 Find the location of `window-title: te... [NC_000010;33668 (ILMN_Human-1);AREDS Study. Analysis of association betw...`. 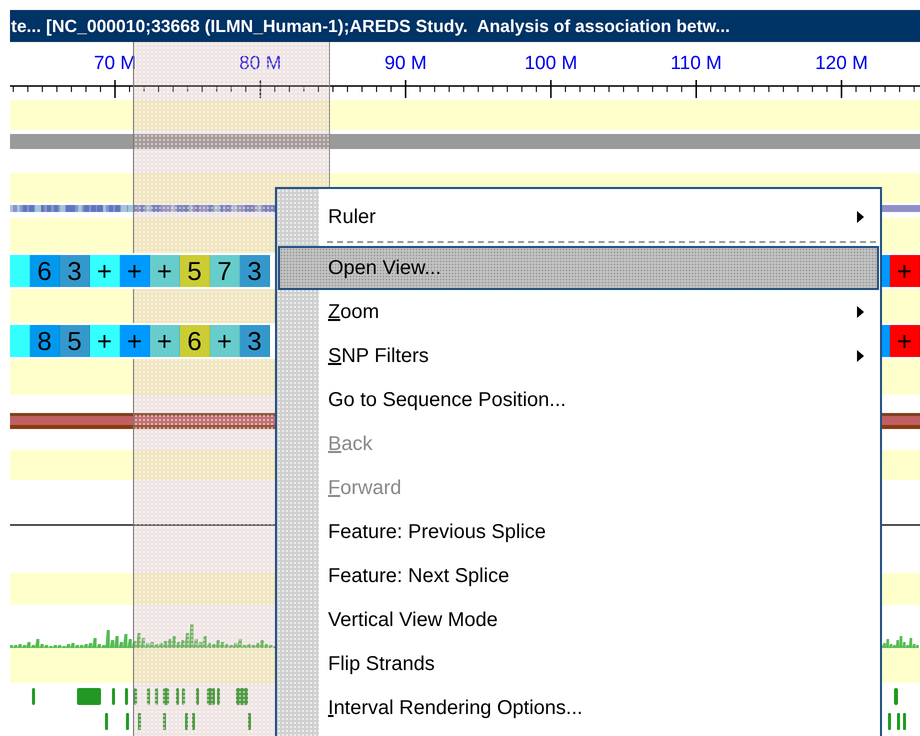

window-title: te... [NC_000010;33668 (ILMN_Human-1);AREDS Study. Analysis of association betw... is located at coordinates (465, 26).